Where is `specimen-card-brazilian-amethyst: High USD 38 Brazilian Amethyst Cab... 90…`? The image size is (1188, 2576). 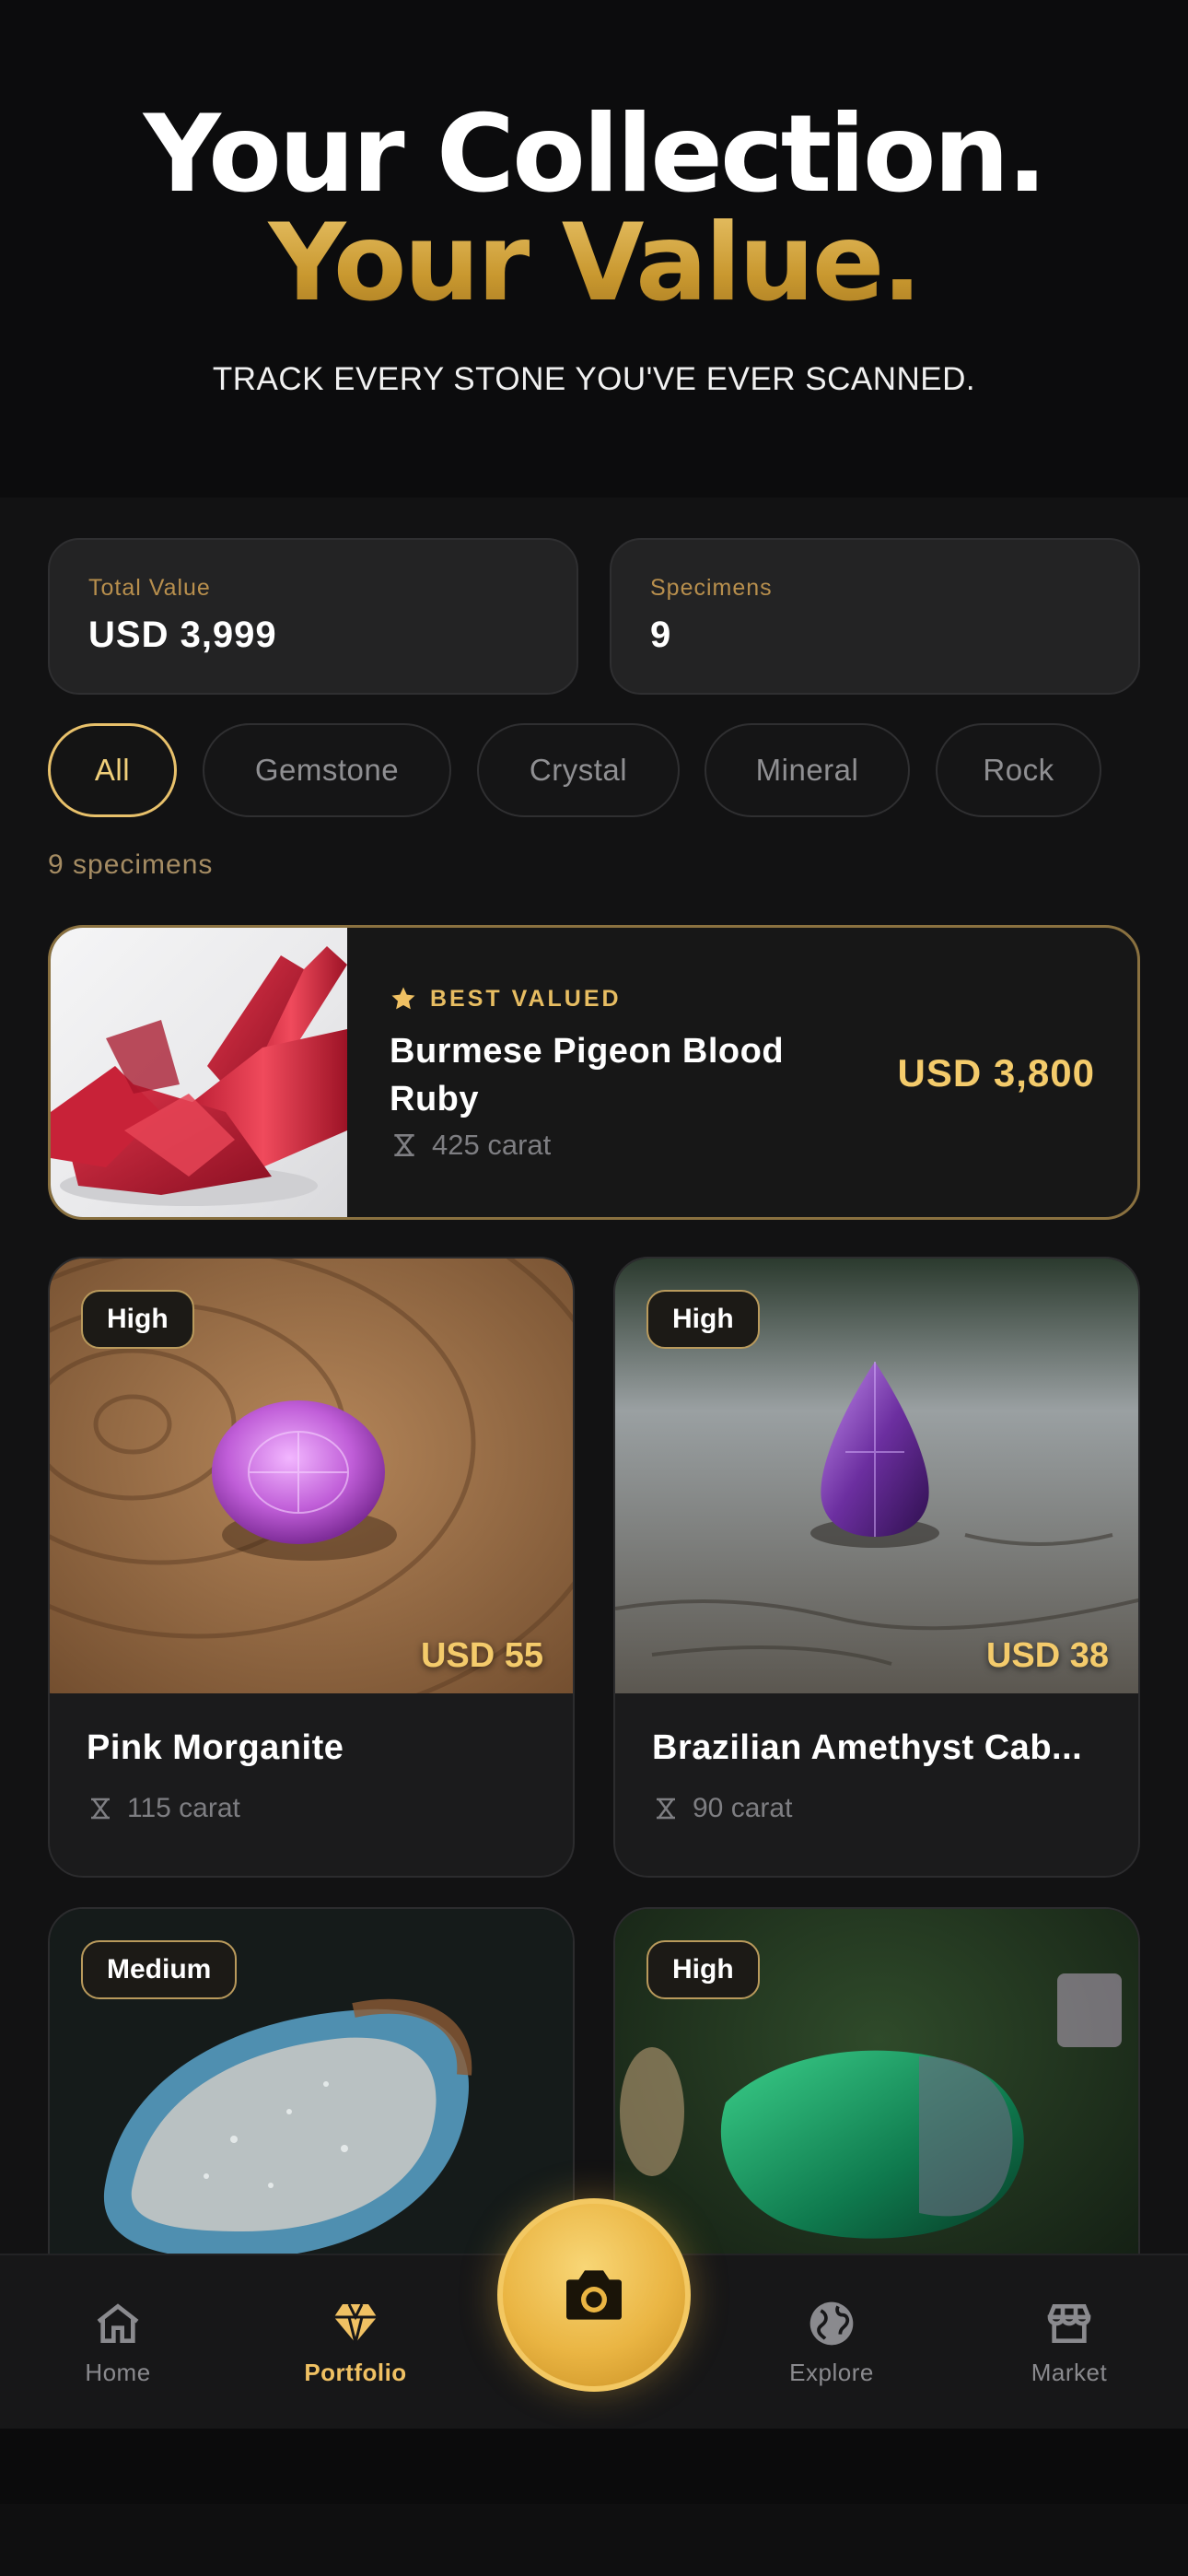
specimen-card-brazilian-amethyst: High USD 38 Brazilian Amethyst Cab... 90… is located at coordinates (876, 1567).